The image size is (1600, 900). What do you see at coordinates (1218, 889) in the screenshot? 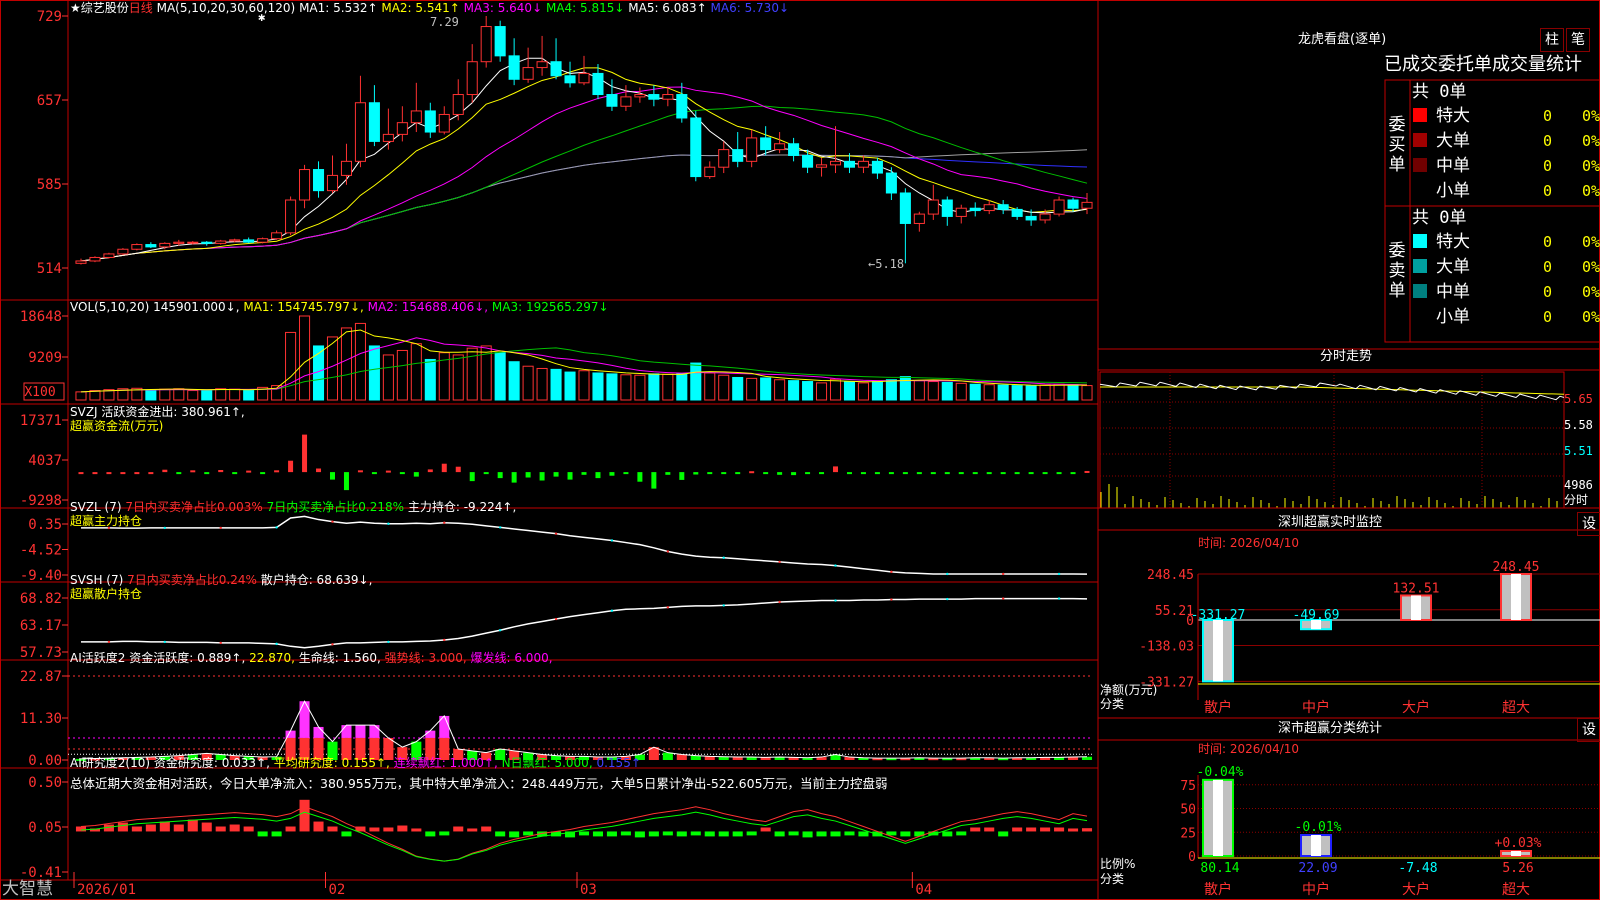
I see `sz-class-category: 散户` at bounding box center [1218, 889].